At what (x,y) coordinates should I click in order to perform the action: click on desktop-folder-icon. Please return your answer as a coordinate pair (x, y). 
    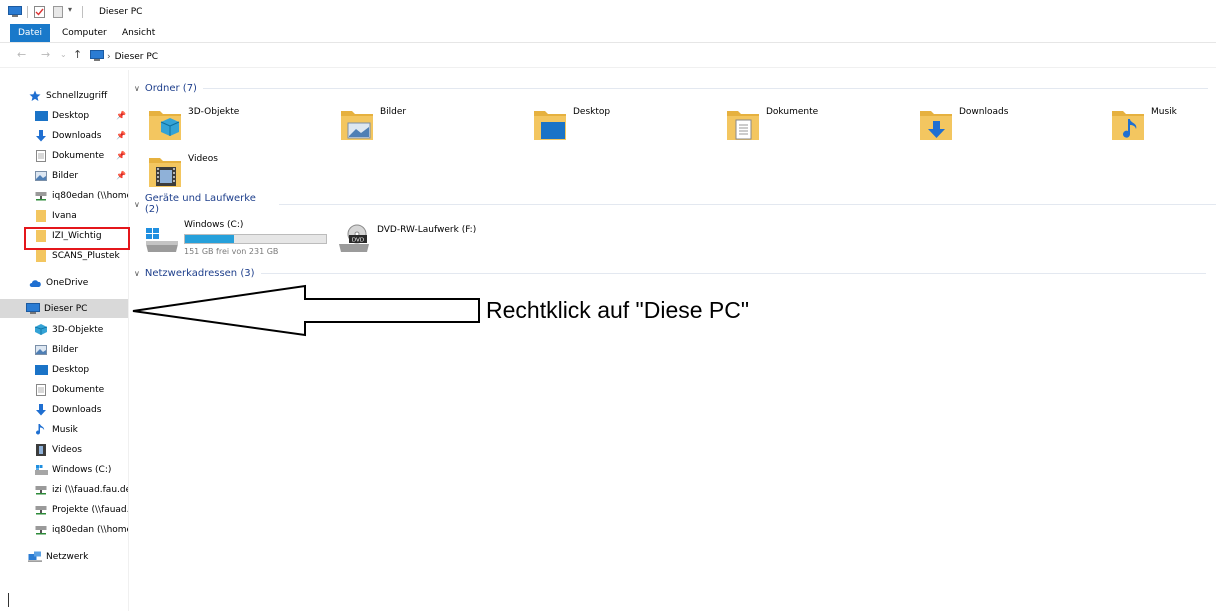
    Looking at the image, I should click on (550, 125).